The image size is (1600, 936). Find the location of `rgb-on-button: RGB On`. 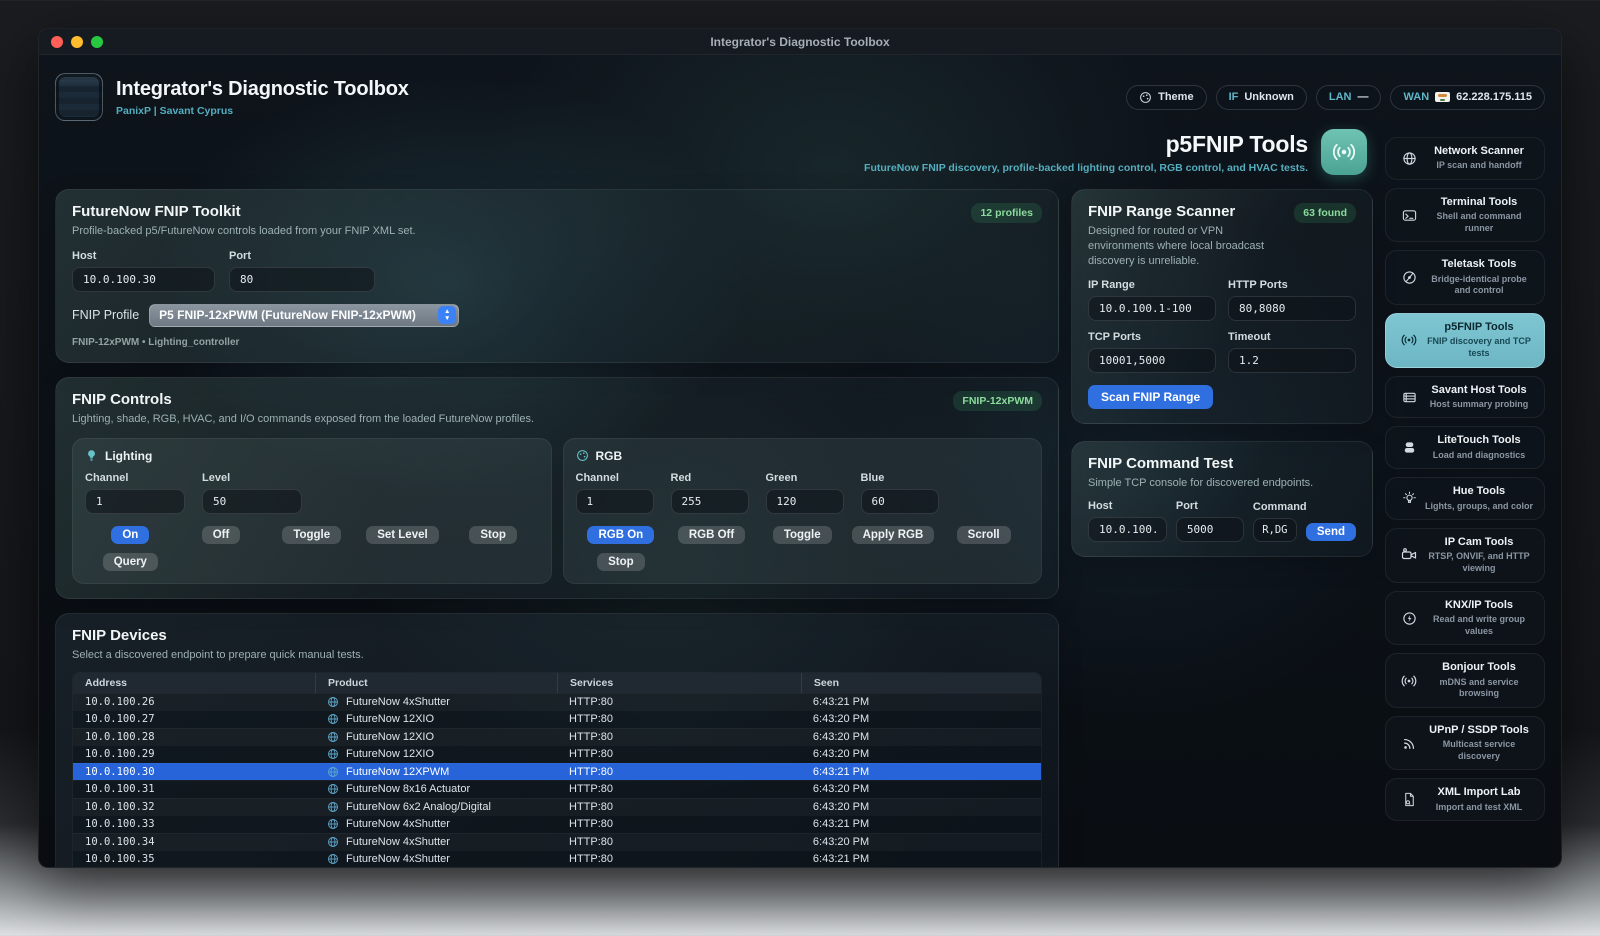

rgb-on-button: RGB On is located at coordinates (621, 534).